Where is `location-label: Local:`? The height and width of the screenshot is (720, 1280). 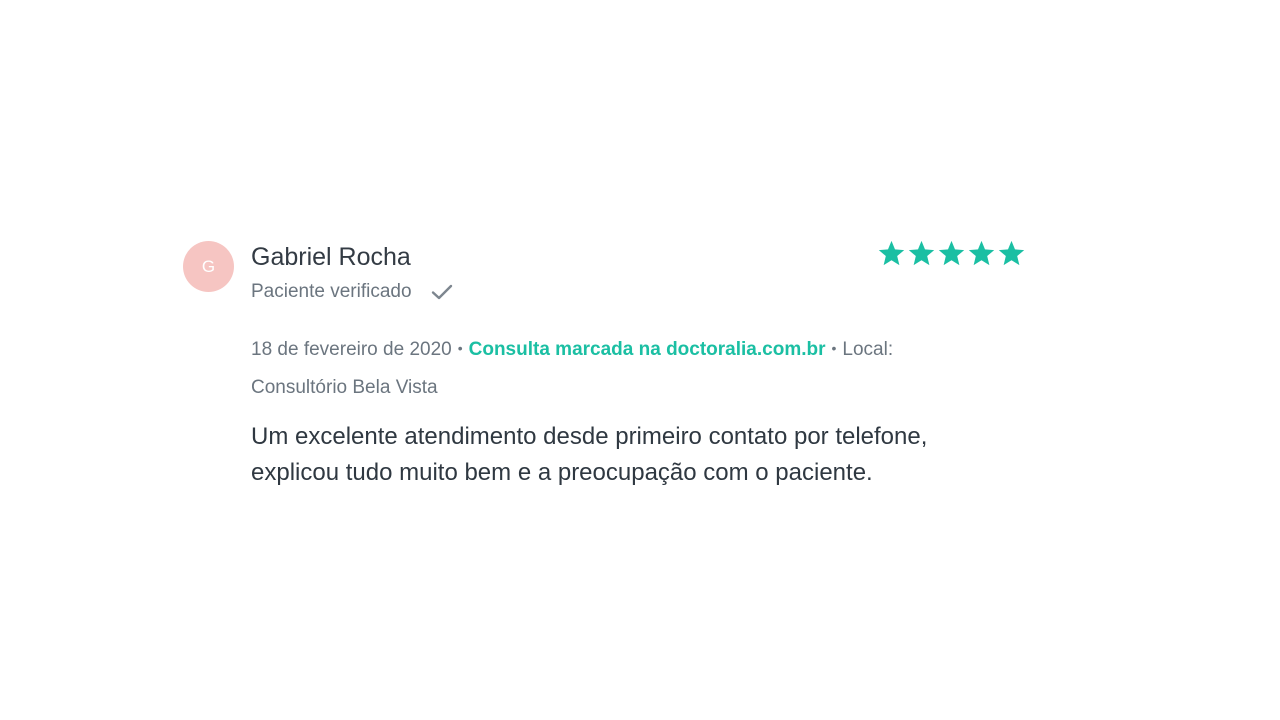
location-label: Local: is located at coordinates (868, 349).